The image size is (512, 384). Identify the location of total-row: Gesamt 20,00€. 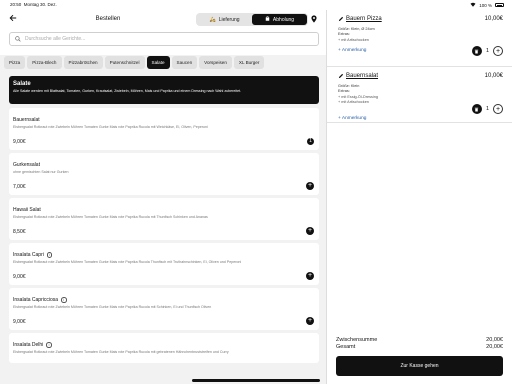
(419, 347).